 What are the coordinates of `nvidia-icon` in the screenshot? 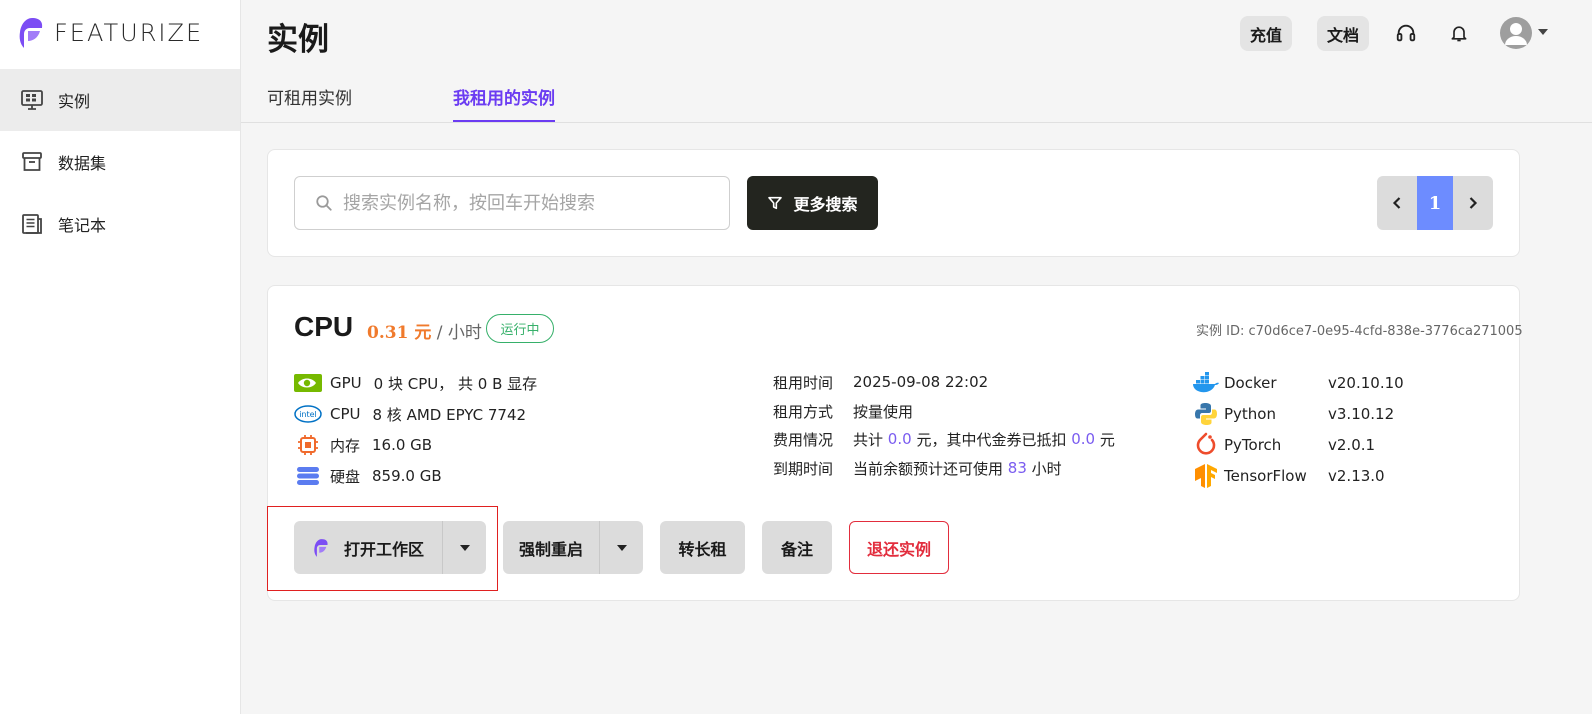 It's located at (308, 383).